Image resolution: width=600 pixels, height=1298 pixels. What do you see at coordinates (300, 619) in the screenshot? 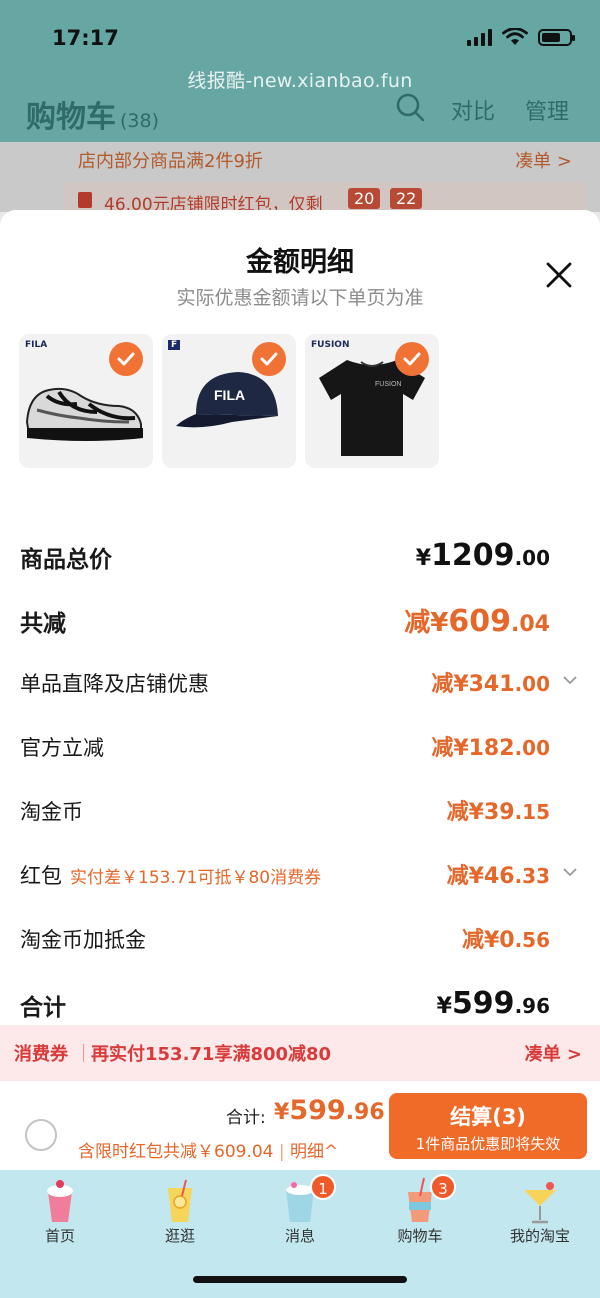
I see `row-total-reduce: 共减 减¥609.04` at bounding box center [300, 619].